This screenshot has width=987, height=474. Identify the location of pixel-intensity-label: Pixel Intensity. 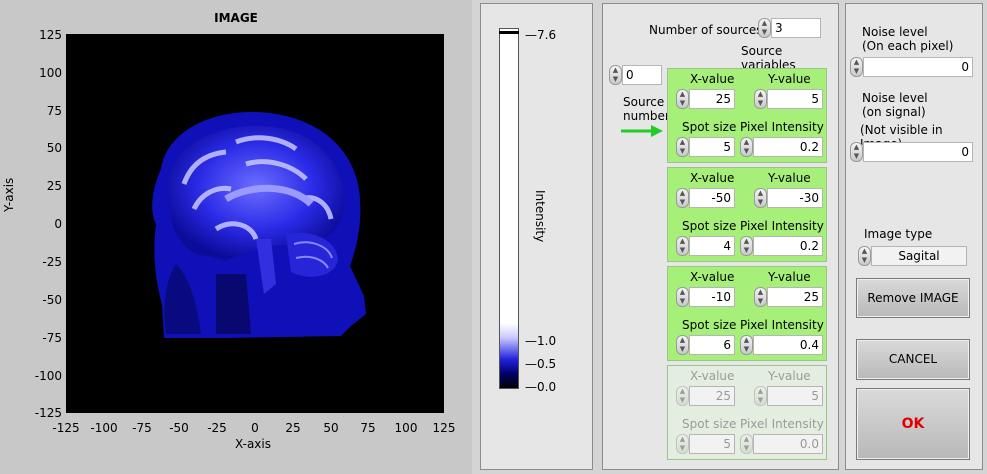
(782, 127).